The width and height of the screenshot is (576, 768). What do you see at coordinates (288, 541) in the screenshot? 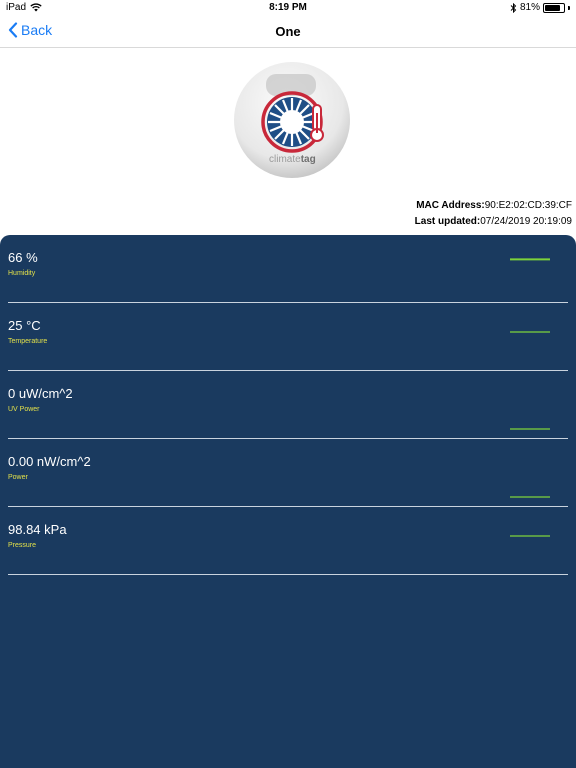
I see `sensor-row-pressure: 98.84 kPa Pressure` at bounding box center [288, 541].